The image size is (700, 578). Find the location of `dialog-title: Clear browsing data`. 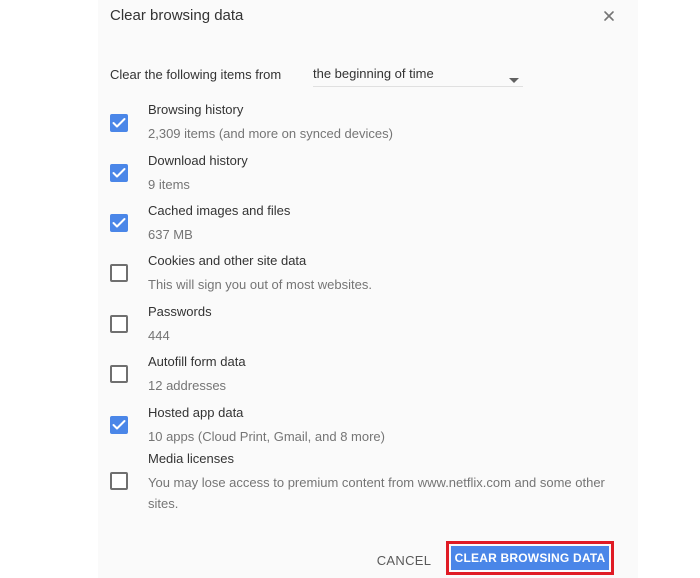

dialog-title: Clear browsing data is located at coordinates (177, 15).